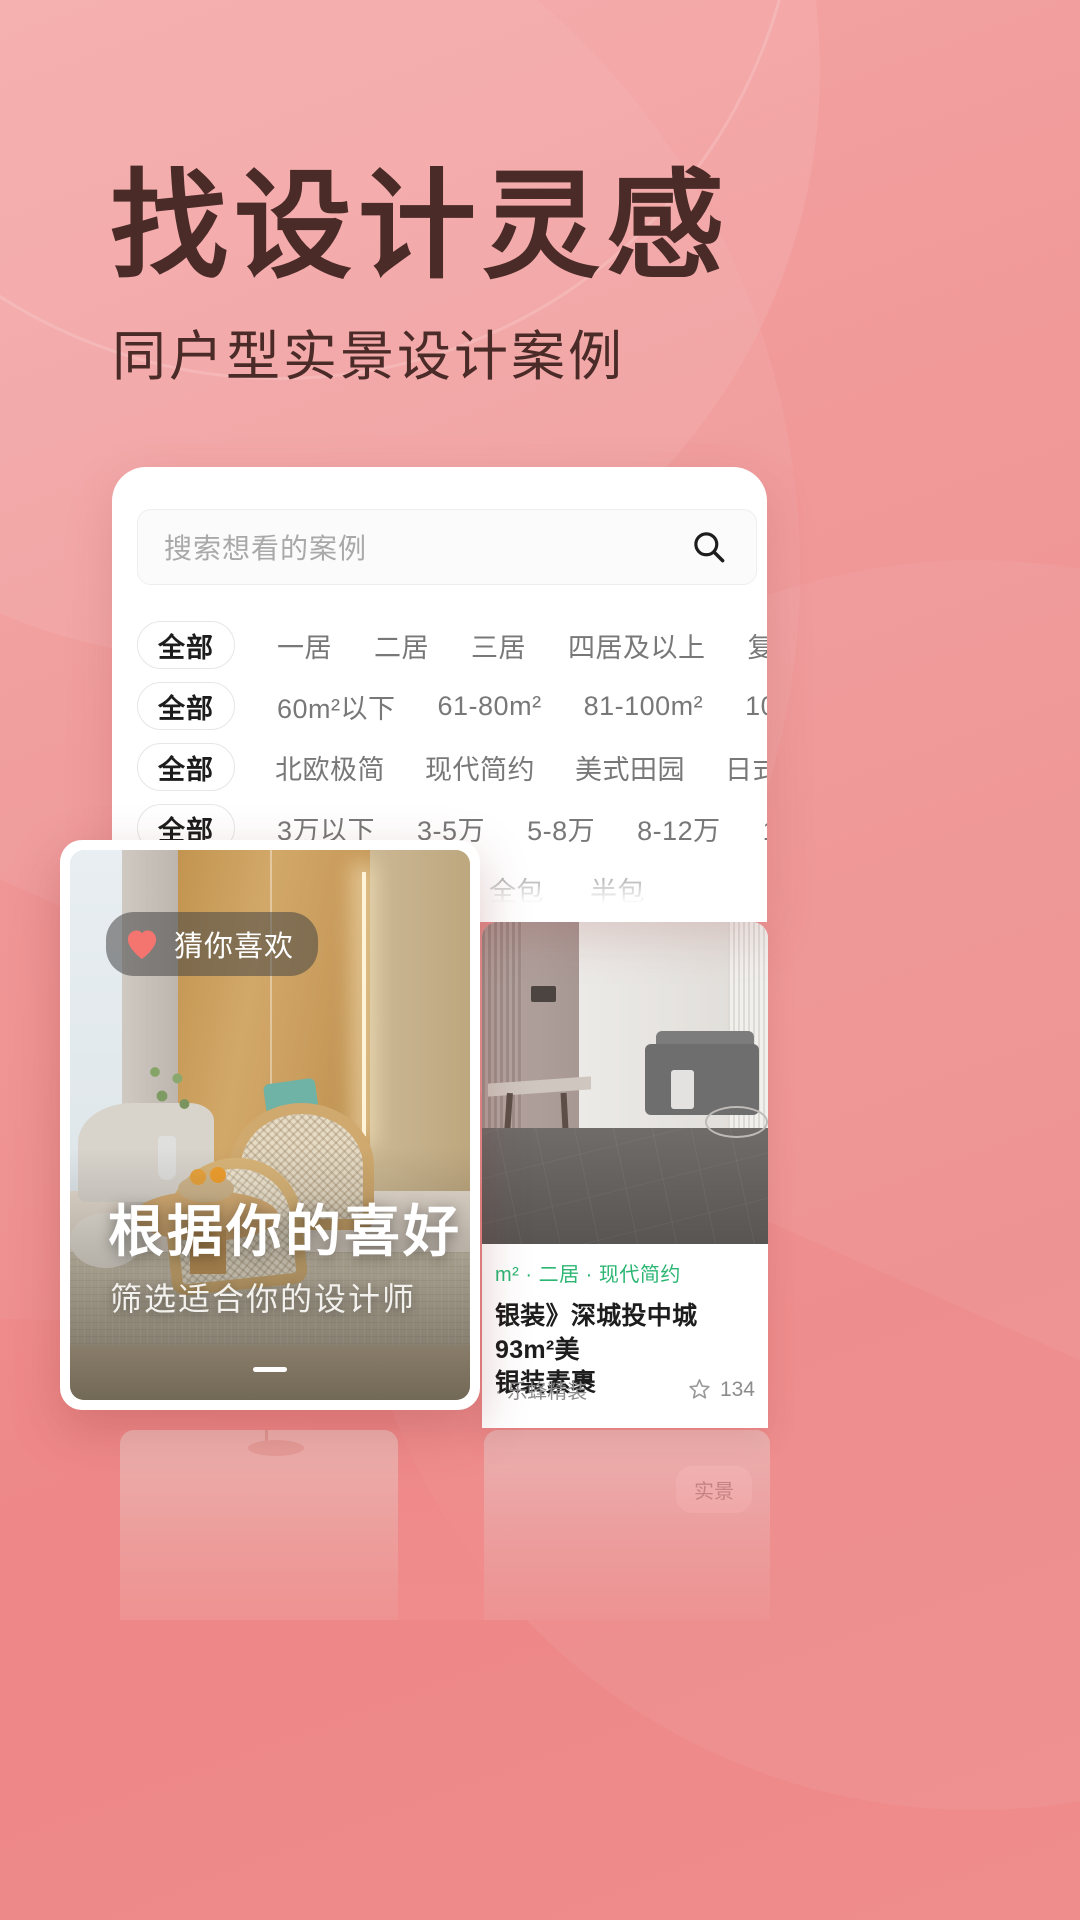  Describe the element at coordinates (746, 767) in the screenshot. I see `filter-option: 日式` at that location.